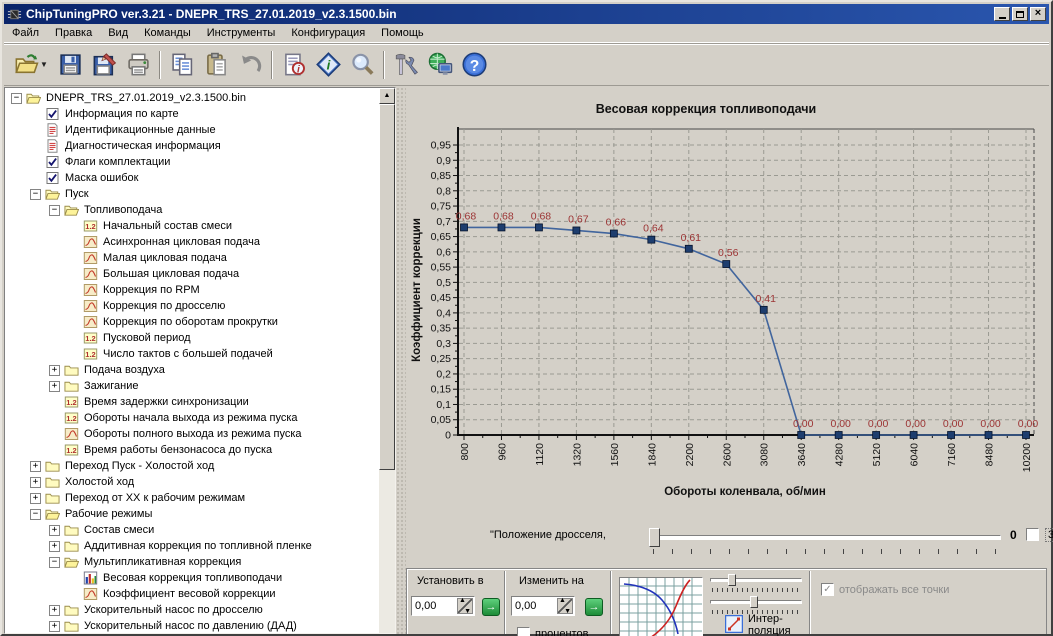 The height and width of the screenshot is (636, 1053). Describe the element at coordinates (732, 580) in the screenshot. I see `mini-slider-1-thumb` at that location.